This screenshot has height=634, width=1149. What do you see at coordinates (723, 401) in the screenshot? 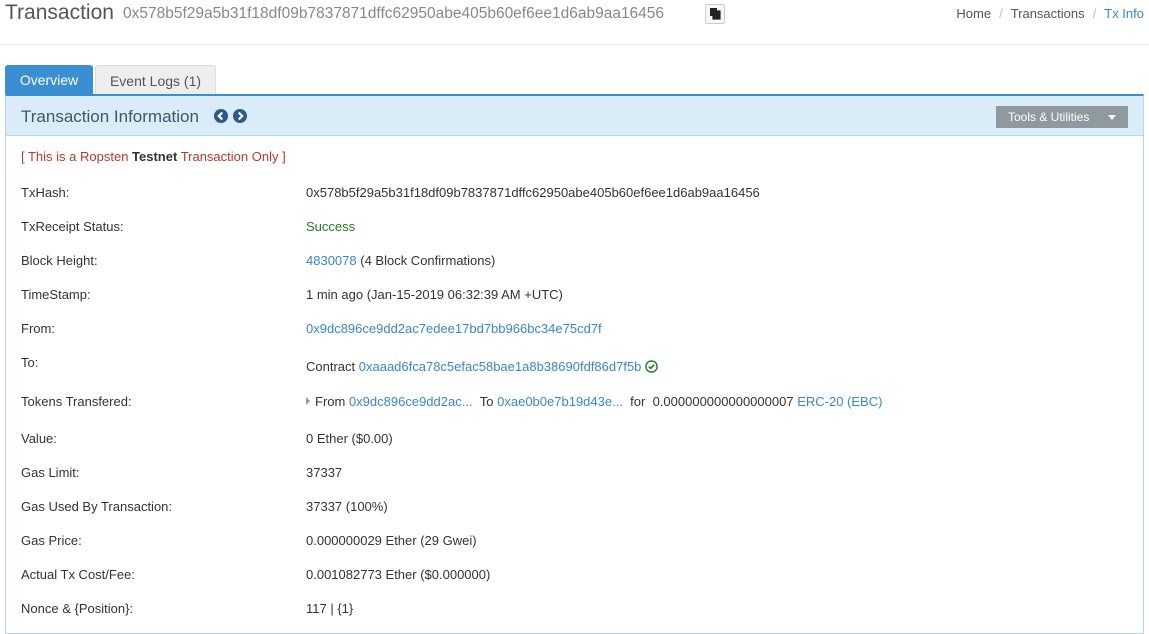
I see `token-amount: 0.000000000000000007` at bounding box center [723, 401].